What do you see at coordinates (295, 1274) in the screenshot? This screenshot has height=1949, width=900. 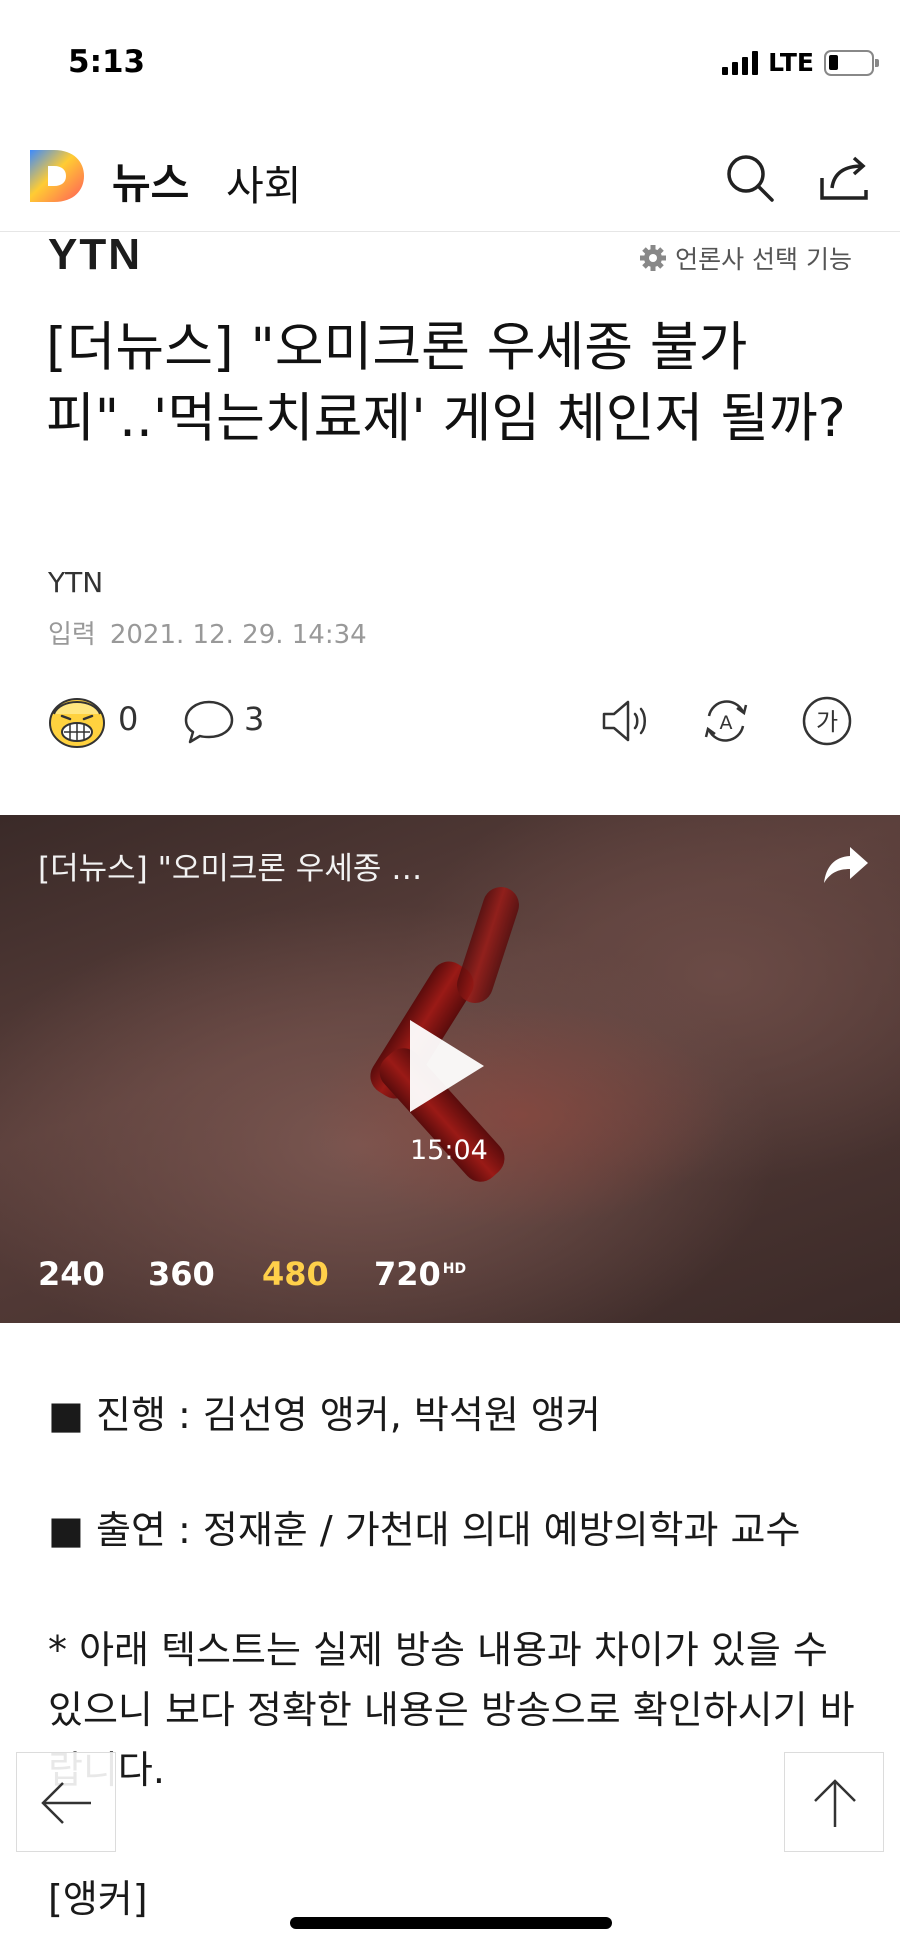 I see `quality-480: 480` at bounding box center [295, 1274].